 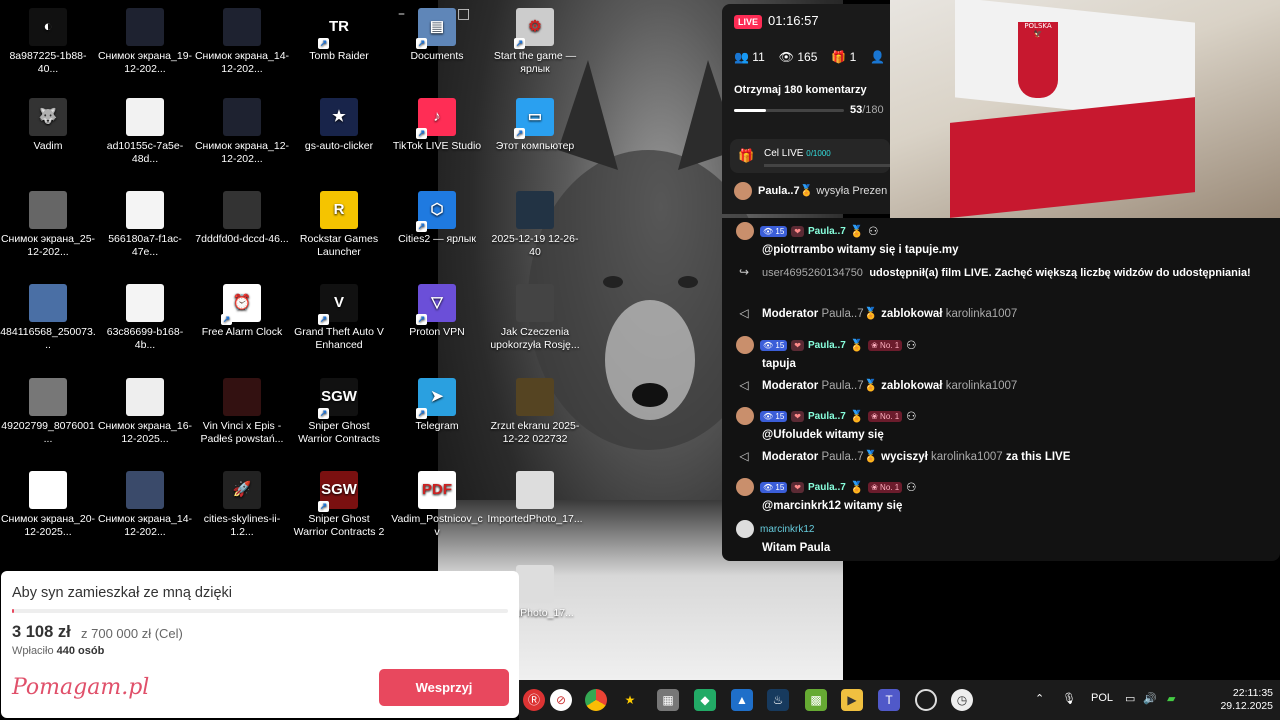 What do you see at coordinates (437, 311) in the screenshot?
I see `desktop-icon: ▽ ↗ Proton VPN` at bounding box center [437, 311].